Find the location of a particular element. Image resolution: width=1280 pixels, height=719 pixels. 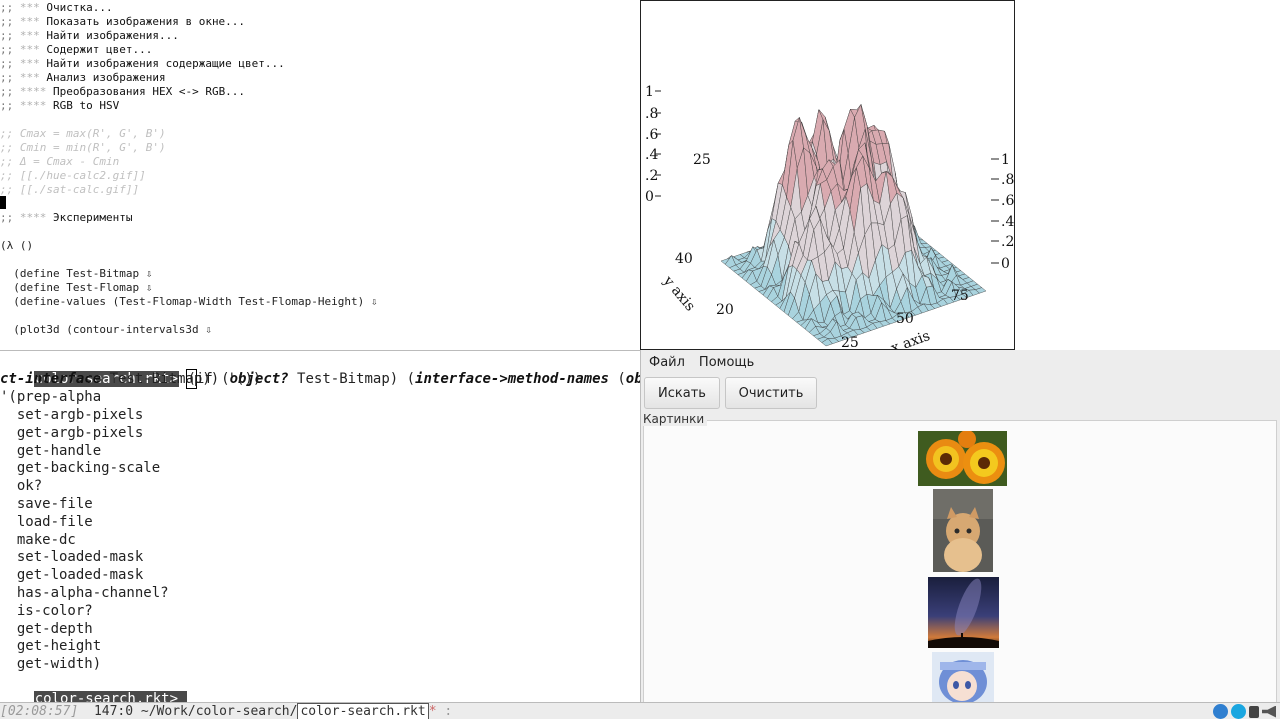

code-line: (plot3d (contour-intervals3d ⇩ is located at coordinates (106, 330).